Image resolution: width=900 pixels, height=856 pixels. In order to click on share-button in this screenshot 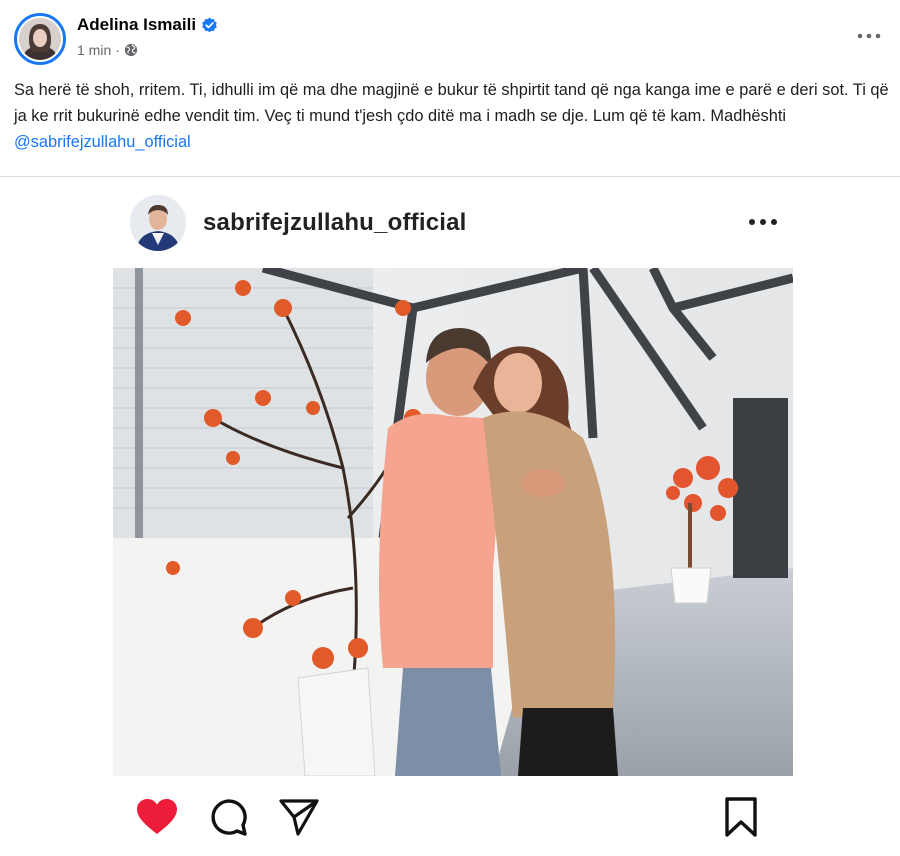, I will do `click(299, 817)`.